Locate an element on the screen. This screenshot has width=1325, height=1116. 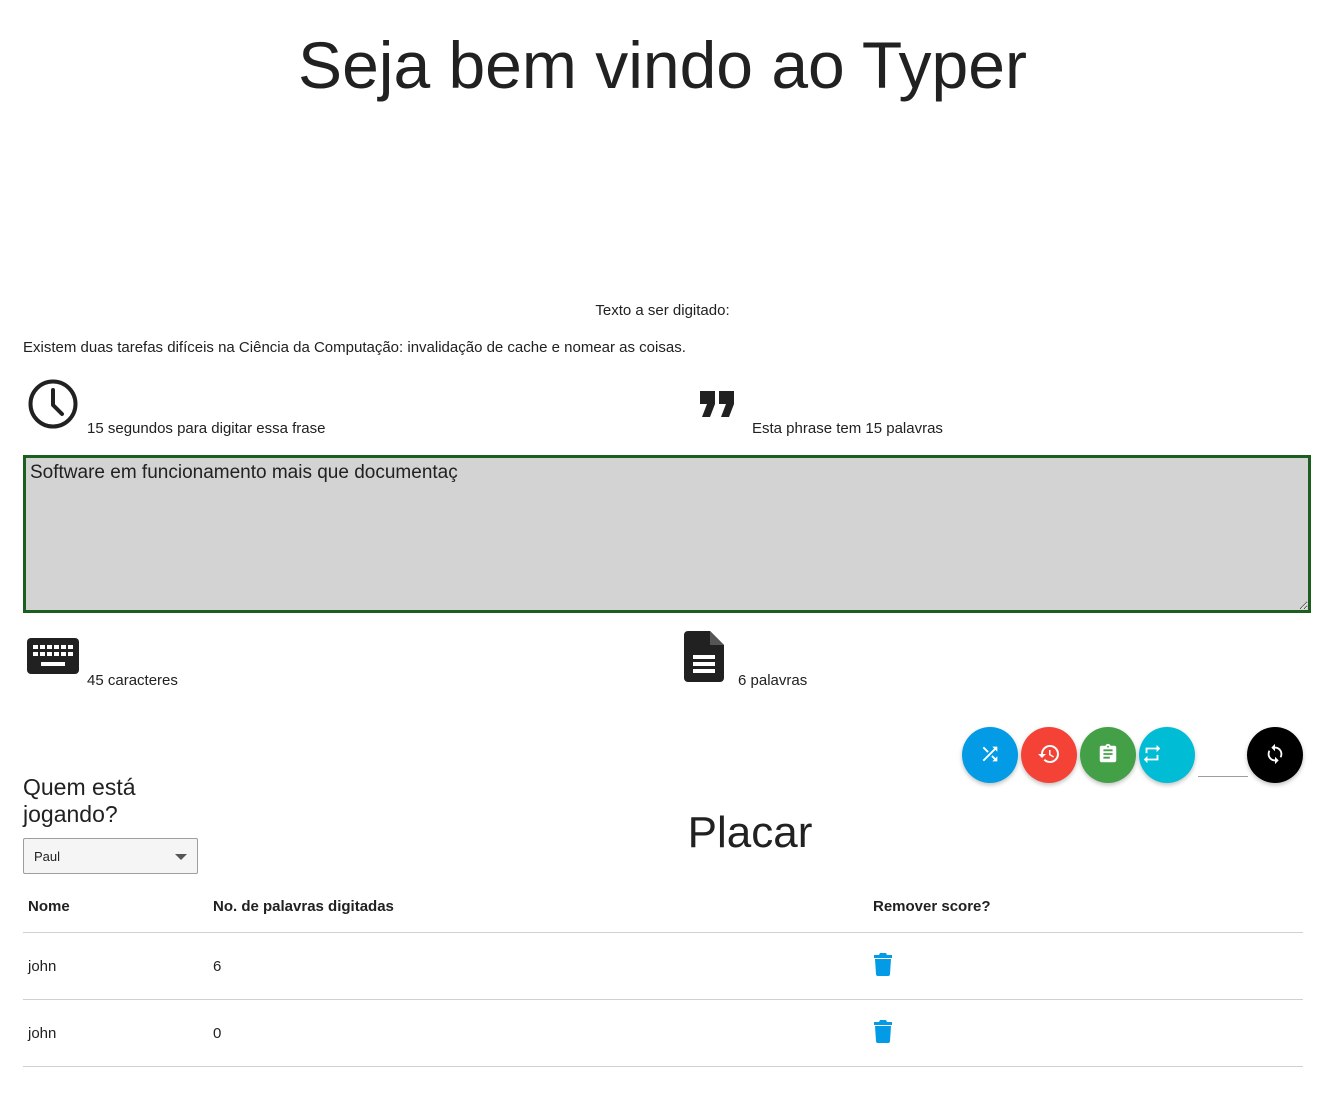
clock-icon is located at coordinates (53, 405).